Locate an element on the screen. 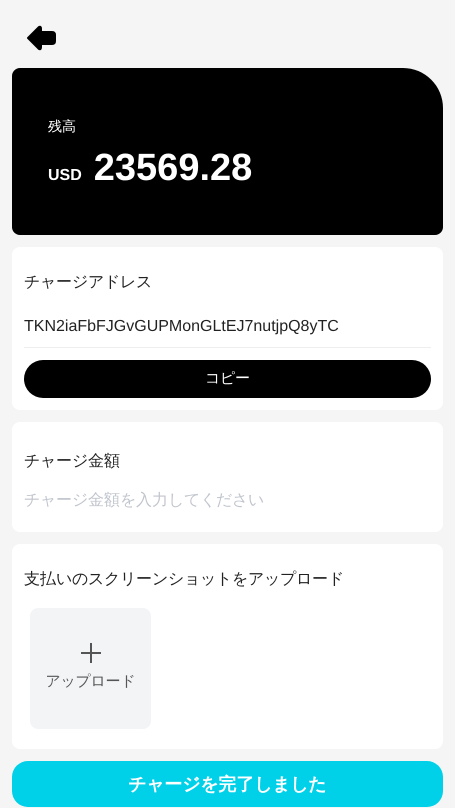  card-title: チャージ金額 is located at coordinates (72, 462).